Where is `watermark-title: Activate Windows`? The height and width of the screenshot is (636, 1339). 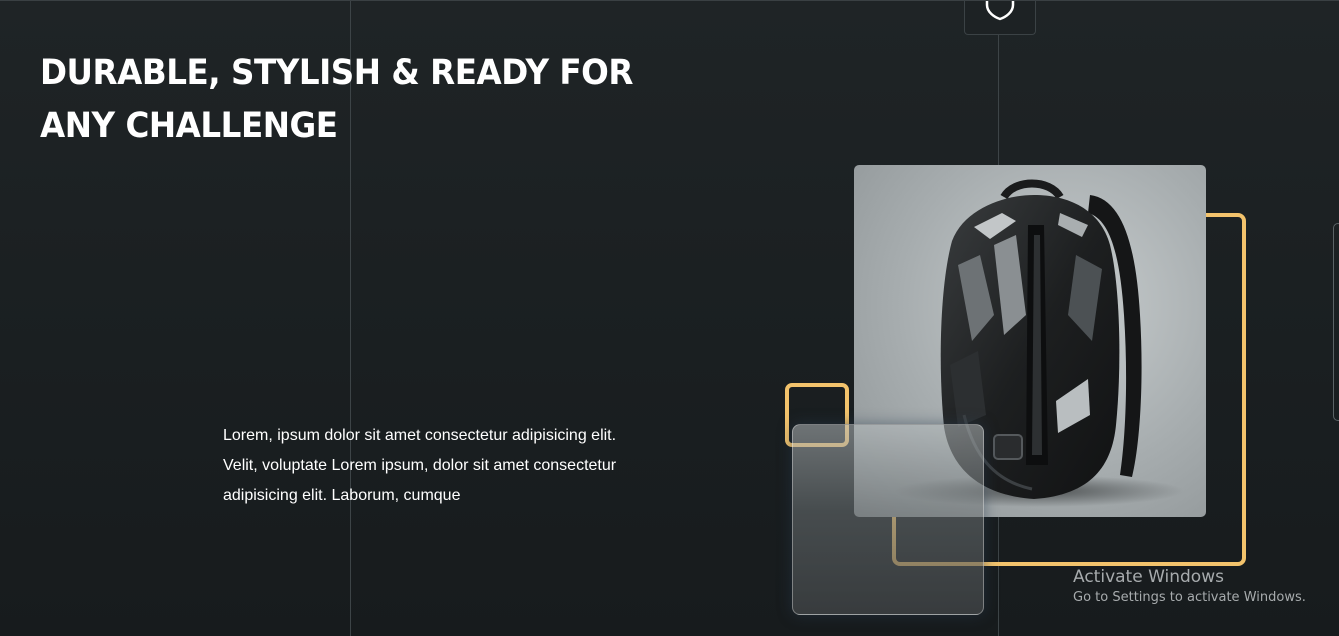
watermark-title: Activate Windows is located at coordinates (1148, 577).